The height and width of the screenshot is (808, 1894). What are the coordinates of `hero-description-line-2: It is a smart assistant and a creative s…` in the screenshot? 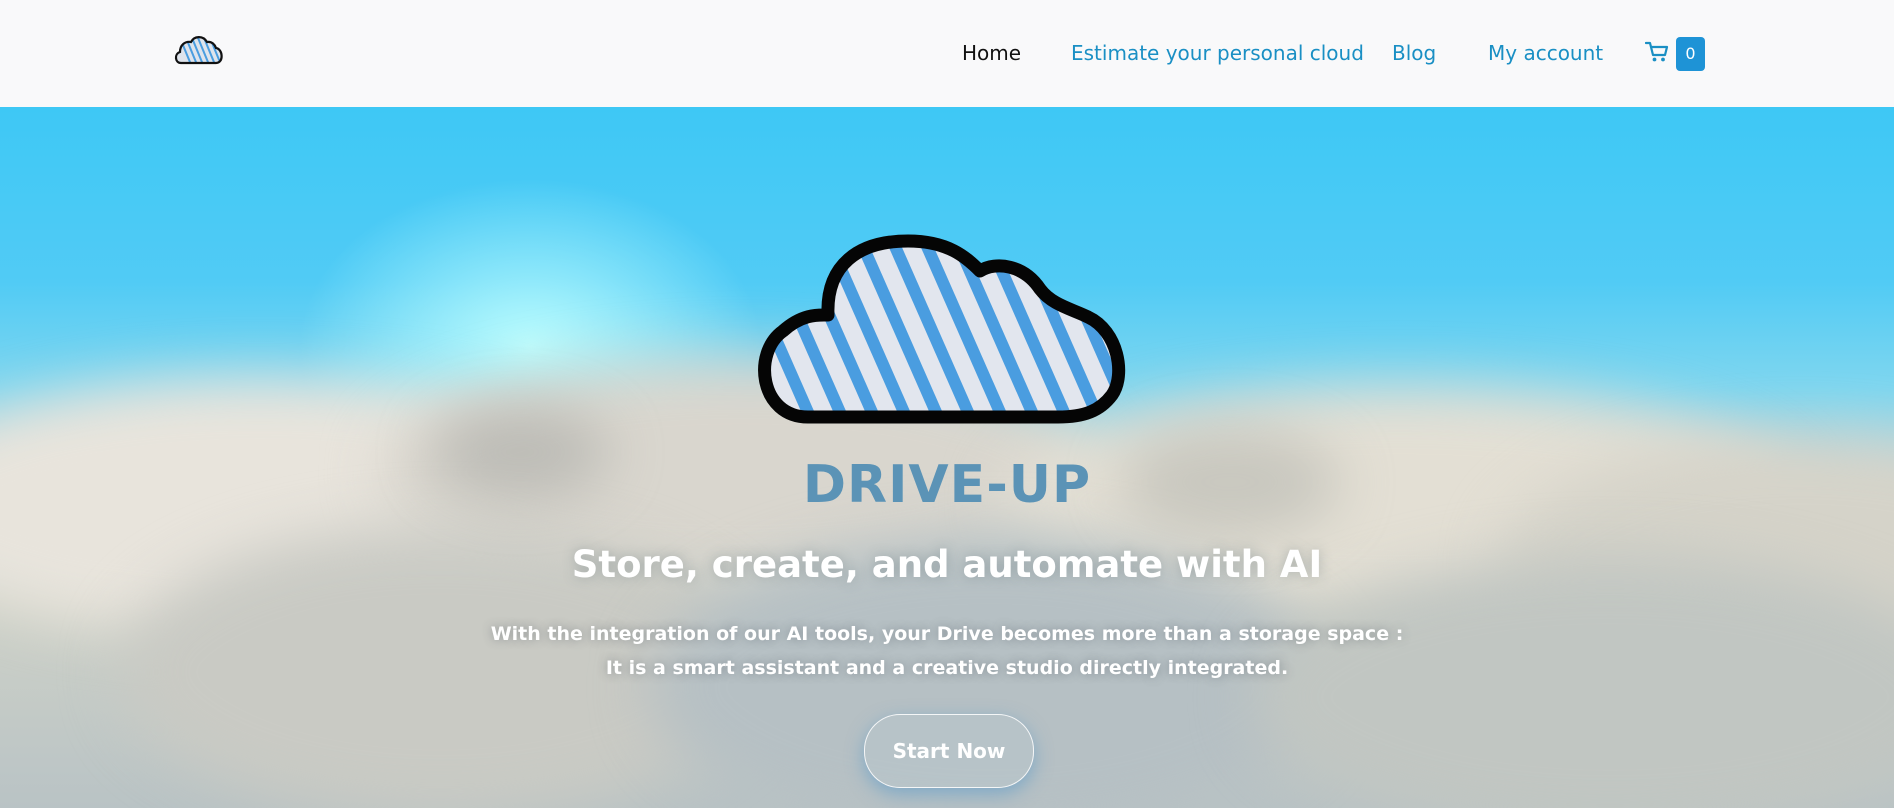 It's located at (947, 668).